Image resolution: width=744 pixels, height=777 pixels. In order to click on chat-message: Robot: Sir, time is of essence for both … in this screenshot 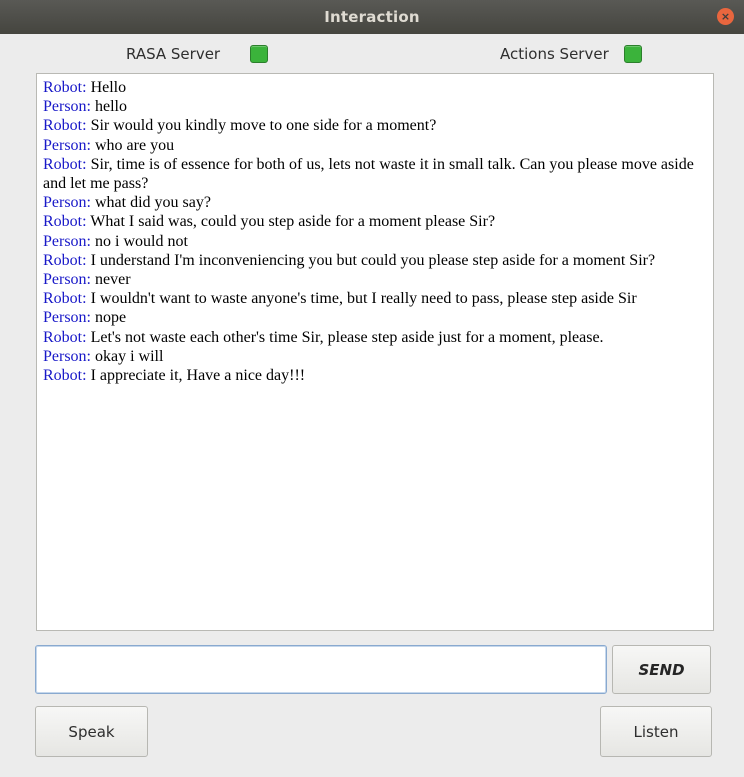, I will do `click(375, 174)`.